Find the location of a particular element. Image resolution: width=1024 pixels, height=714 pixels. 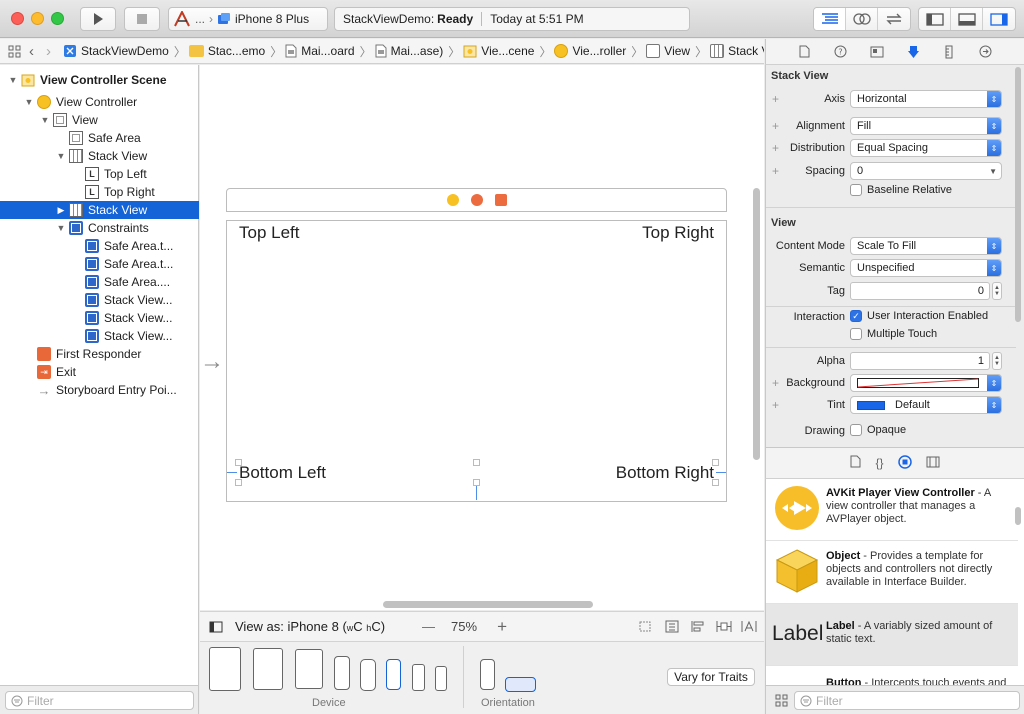

device-iphone-4s is located at coordinates (441, 678).